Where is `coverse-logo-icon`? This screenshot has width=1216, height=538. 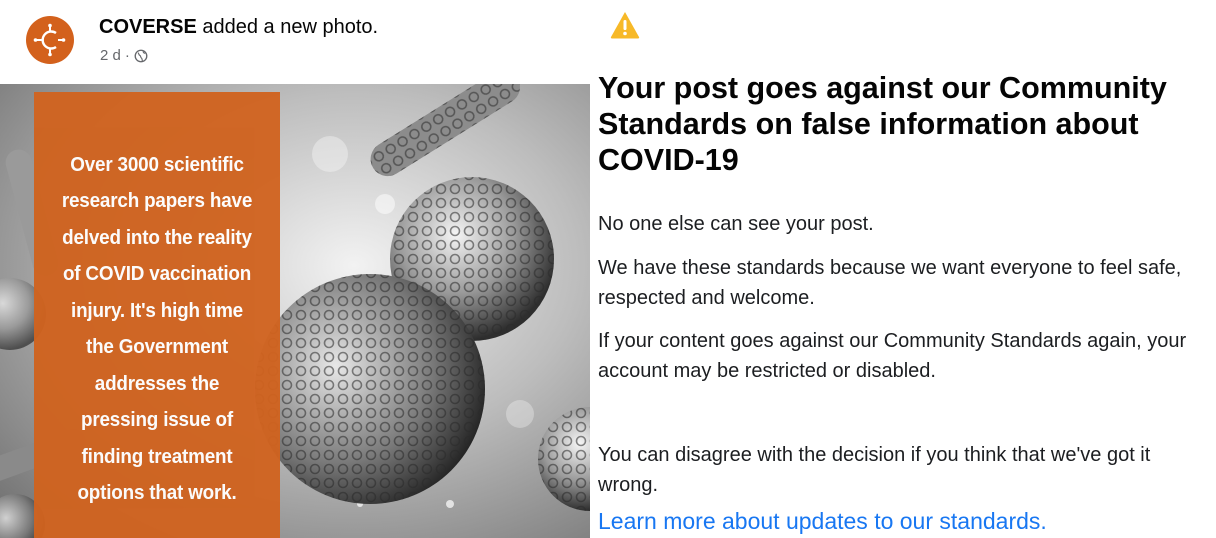 coverse-logo-icon is located at coordinates (49, 40).